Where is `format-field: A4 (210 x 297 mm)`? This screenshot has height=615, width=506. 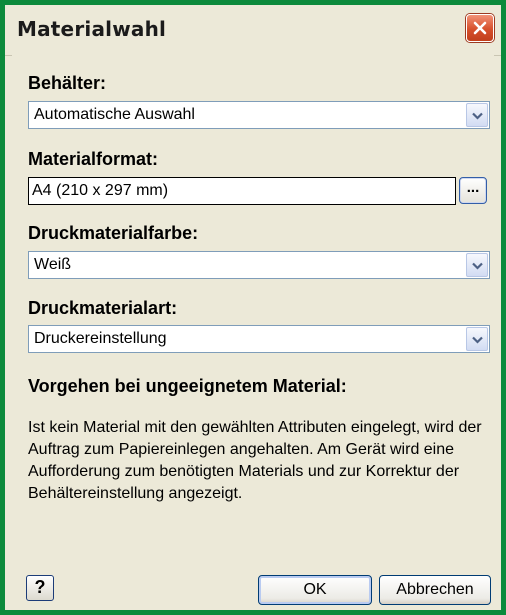
format-field: A4 (210 x 297 mm) is located at coordinates (242, 191).